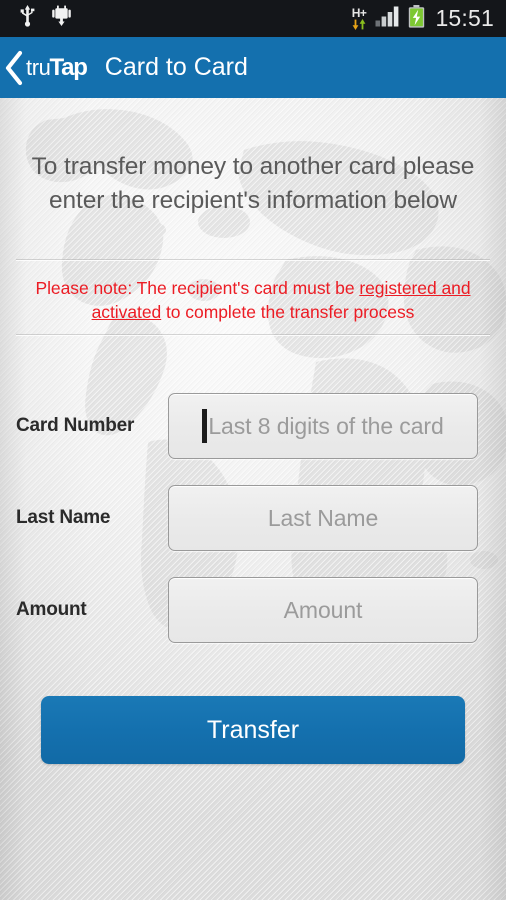  What do you see at coordinates (68, 67) in the screenshot?
I see `brand-logo-tap: Tap` at bounding box center [68, 67].